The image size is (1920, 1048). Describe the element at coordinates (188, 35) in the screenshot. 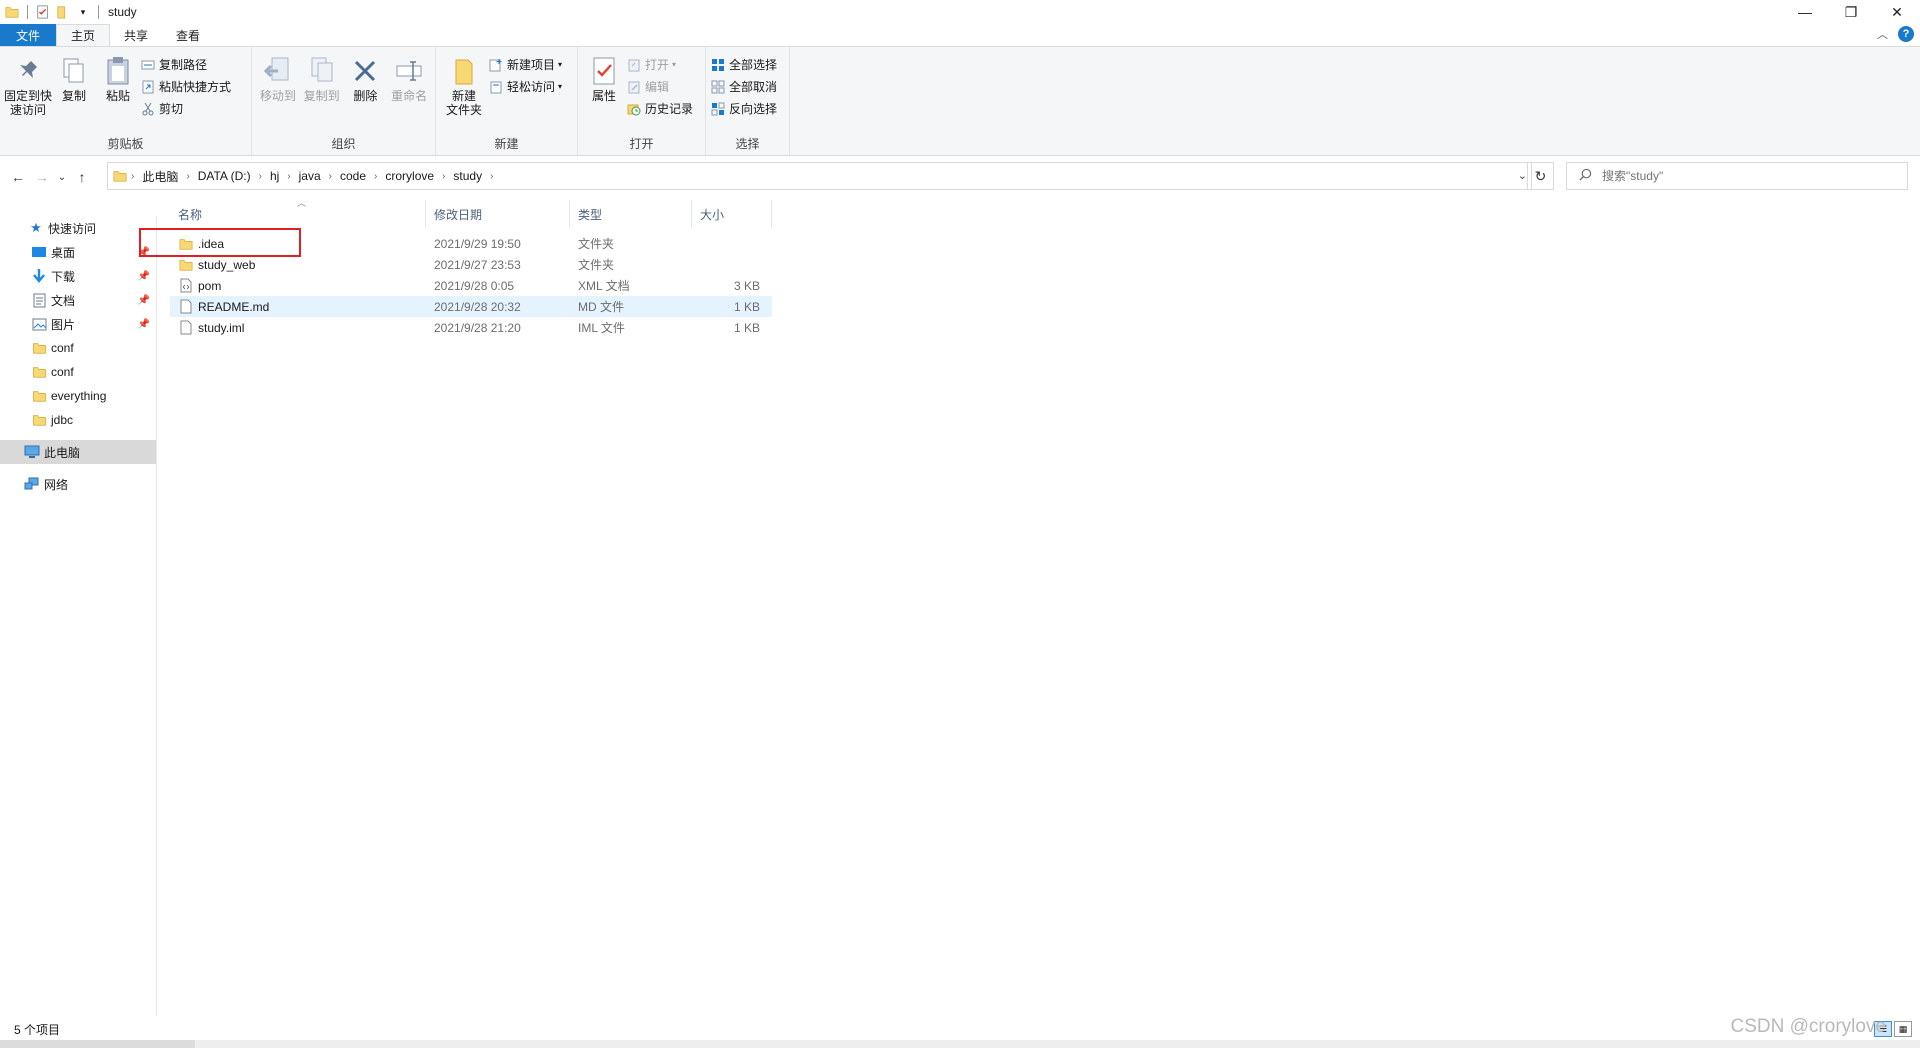

I see `tab-view: 查看` at that location.